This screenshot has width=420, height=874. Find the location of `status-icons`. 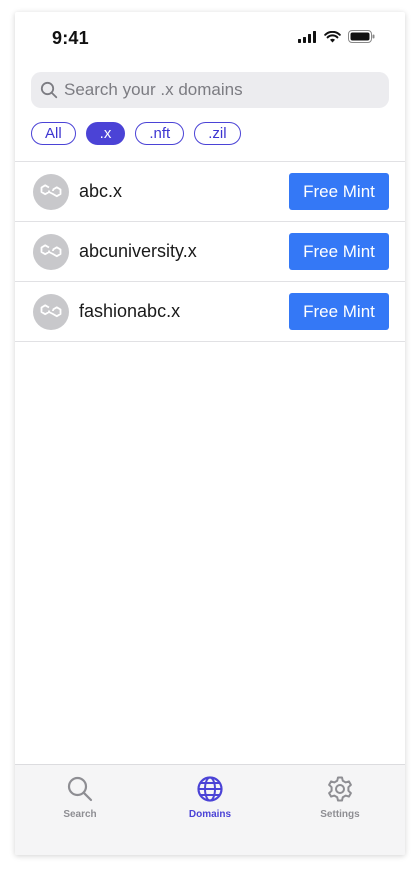

status-icons is located at coordinates (336, 36).